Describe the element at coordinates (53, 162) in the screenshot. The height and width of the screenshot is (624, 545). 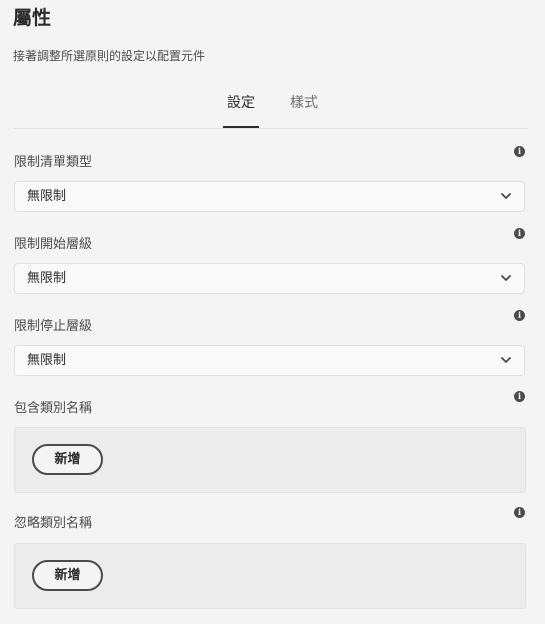
I see `list-type-label: 限制清單類型` at that location.